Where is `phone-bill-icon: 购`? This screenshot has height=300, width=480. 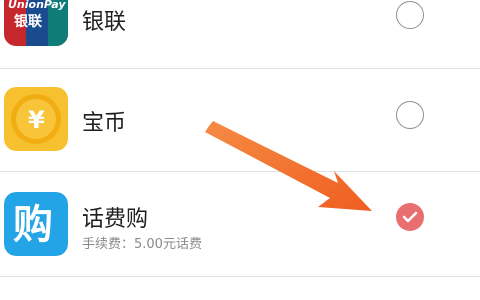 phone-bill-icon: 购 is located at coordinates (36, 224).